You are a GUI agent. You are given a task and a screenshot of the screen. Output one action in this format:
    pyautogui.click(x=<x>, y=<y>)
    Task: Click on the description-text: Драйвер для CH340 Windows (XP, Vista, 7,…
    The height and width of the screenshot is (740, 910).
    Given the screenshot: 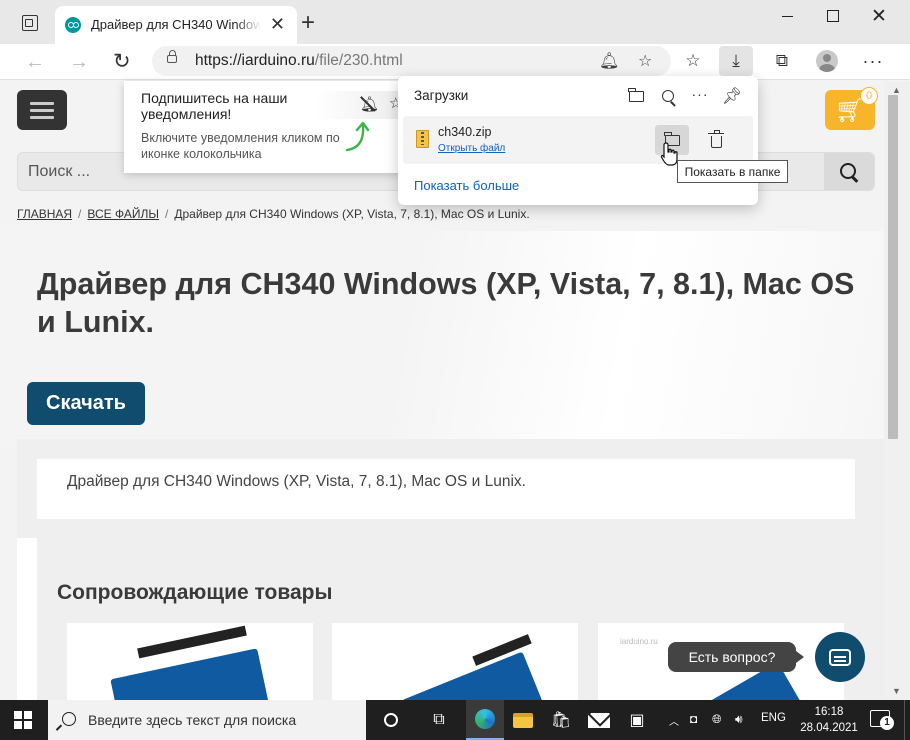 What is the action you would take?
    pyautogui.click(x=296, y=481)
    